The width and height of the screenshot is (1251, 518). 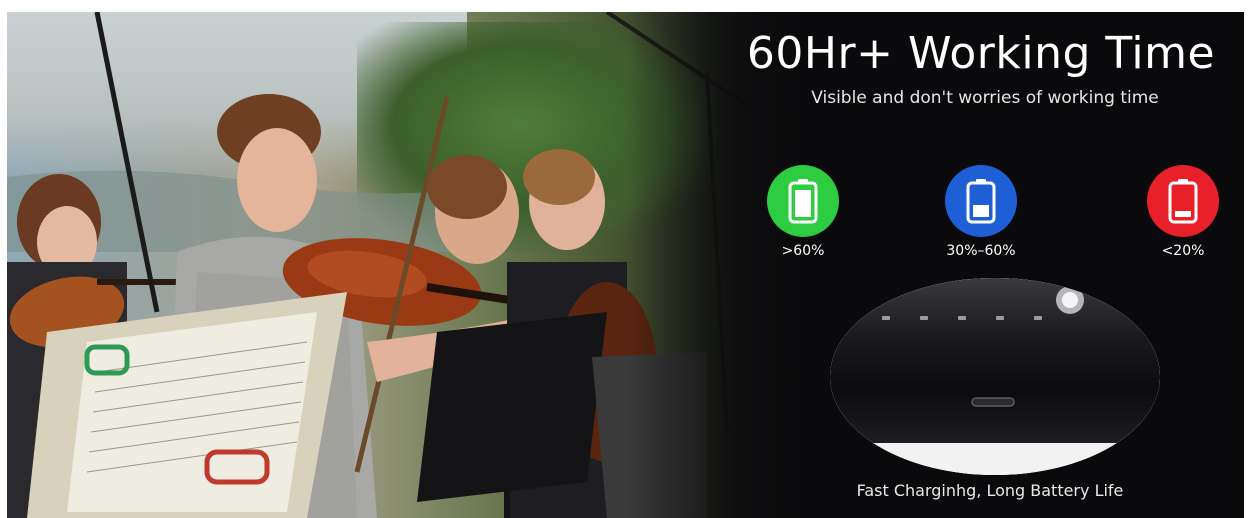 I want to click on battery-level-label: >60%, so click(x=803, y=251).